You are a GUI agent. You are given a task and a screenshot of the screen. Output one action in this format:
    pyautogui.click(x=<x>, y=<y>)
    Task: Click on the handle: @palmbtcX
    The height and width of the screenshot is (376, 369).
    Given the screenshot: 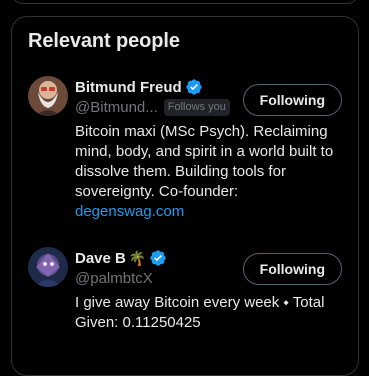 What is the action you would take?
    pyautogui.click(x=114, y=278)
    